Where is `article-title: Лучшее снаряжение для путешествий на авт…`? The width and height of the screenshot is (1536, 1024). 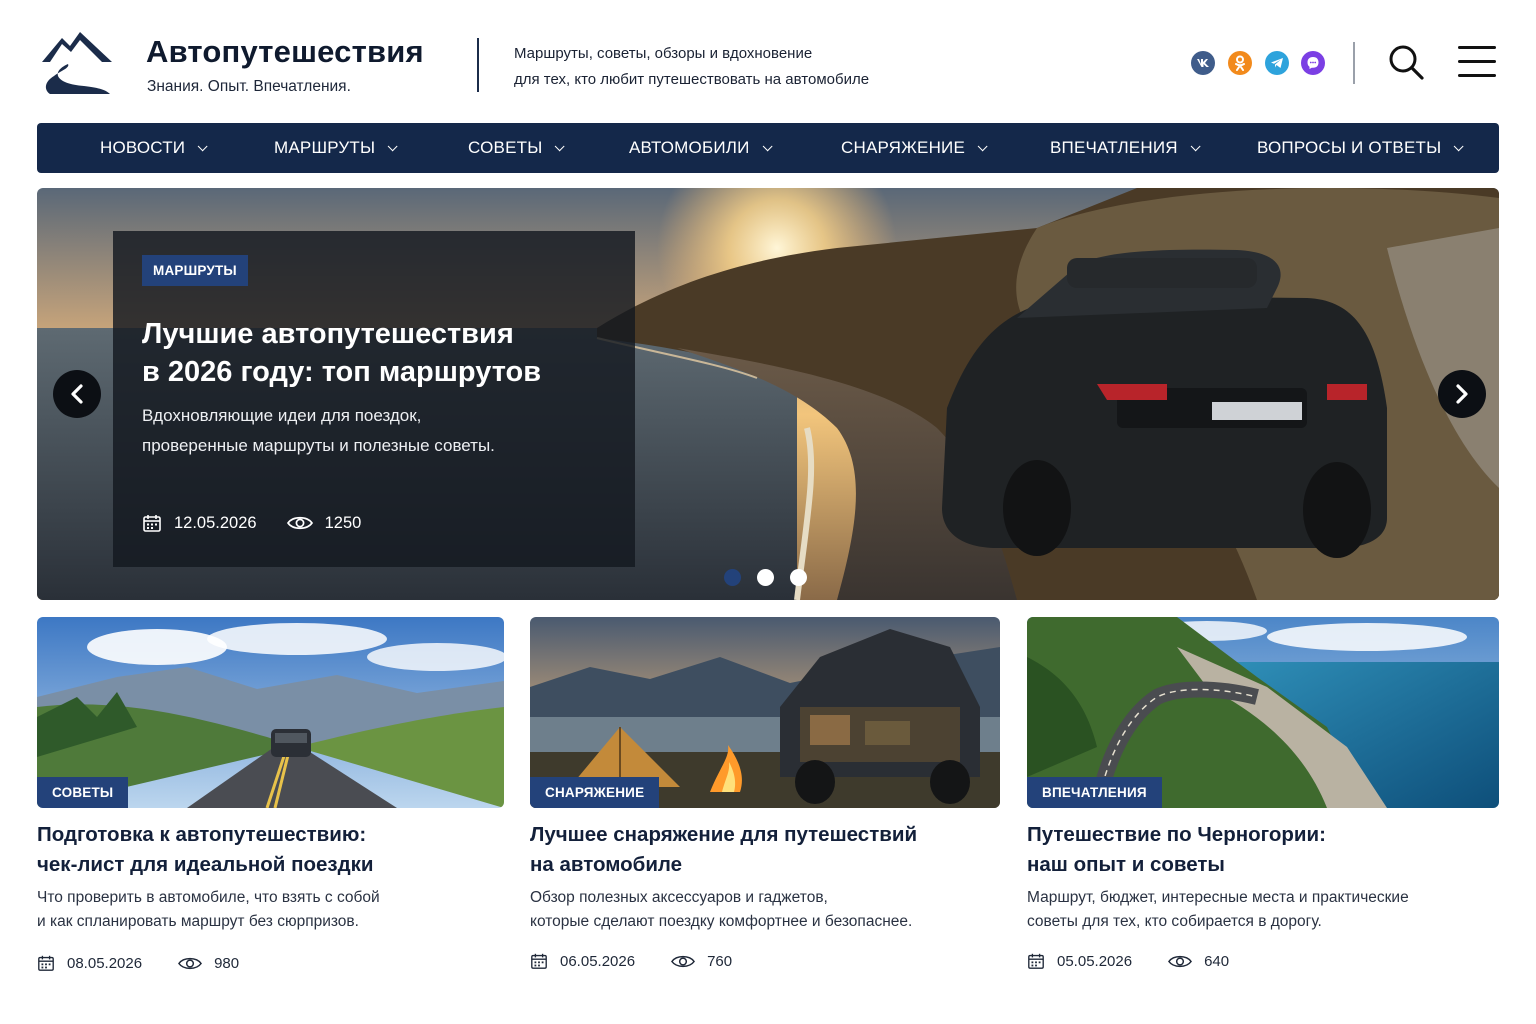
article-title: Лучшее снаряжение для путешествий на авт… is located at coordinates (765, 850).